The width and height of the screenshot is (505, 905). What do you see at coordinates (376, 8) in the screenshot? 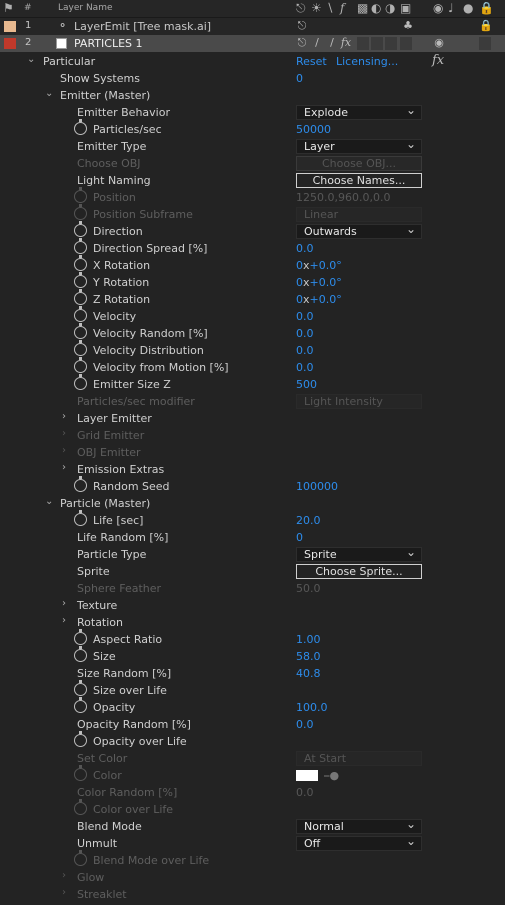
I see `motion-blur-icon: ◐` at bounding box center [376, 8].